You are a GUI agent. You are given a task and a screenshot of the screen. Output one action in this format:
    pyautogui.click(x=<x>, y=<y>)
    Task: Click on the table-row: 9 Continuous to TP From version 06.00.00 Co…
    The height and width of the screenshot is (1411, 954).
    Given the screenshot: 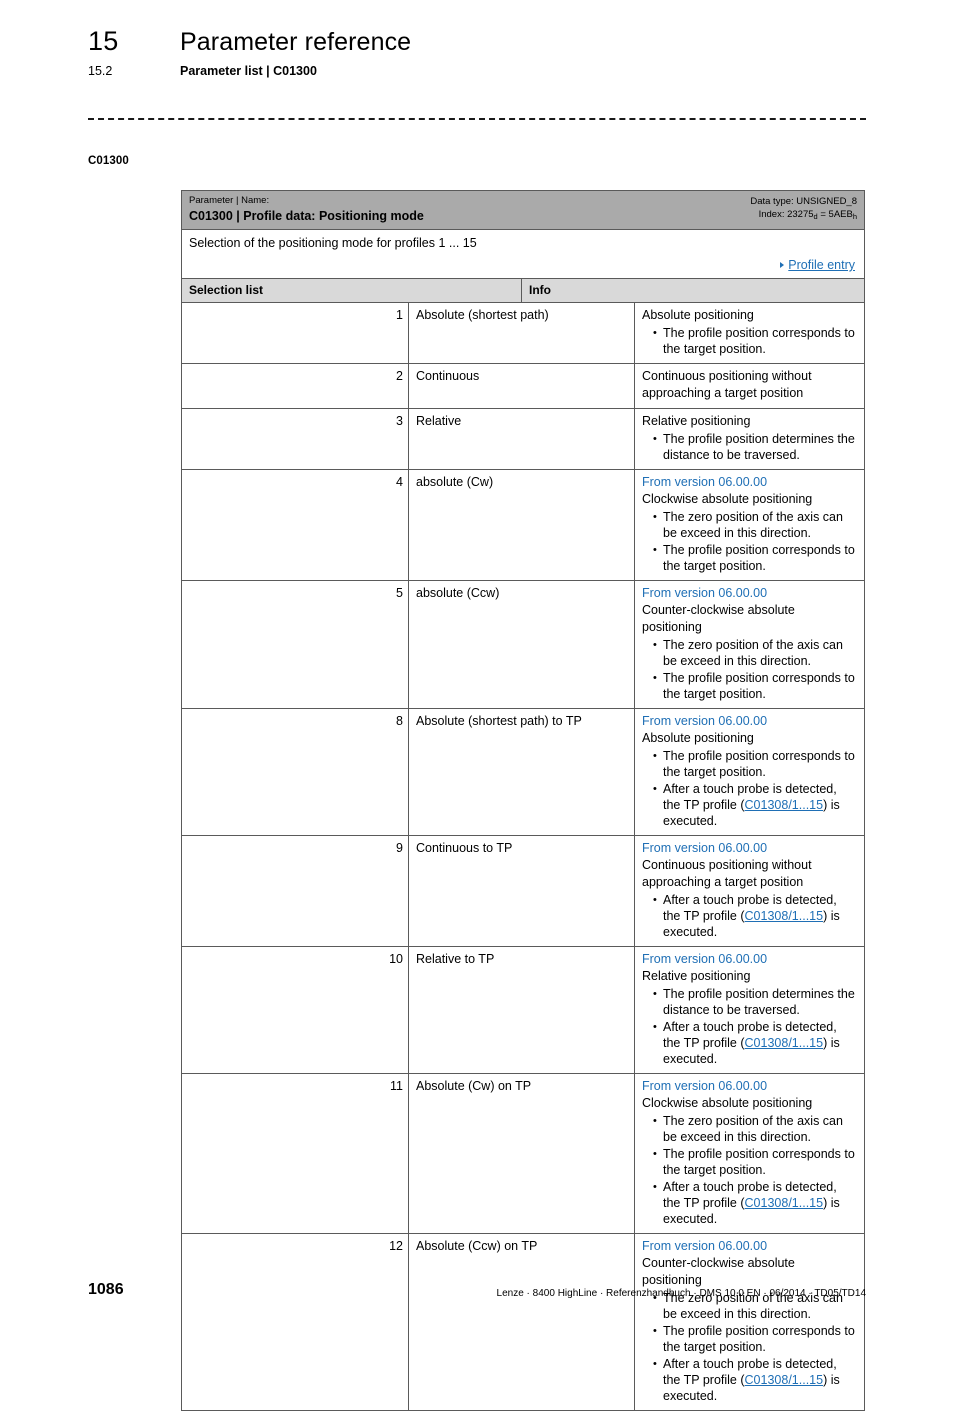 What is the action you would take?
    pyautogui.click(x=523, y=891)
    